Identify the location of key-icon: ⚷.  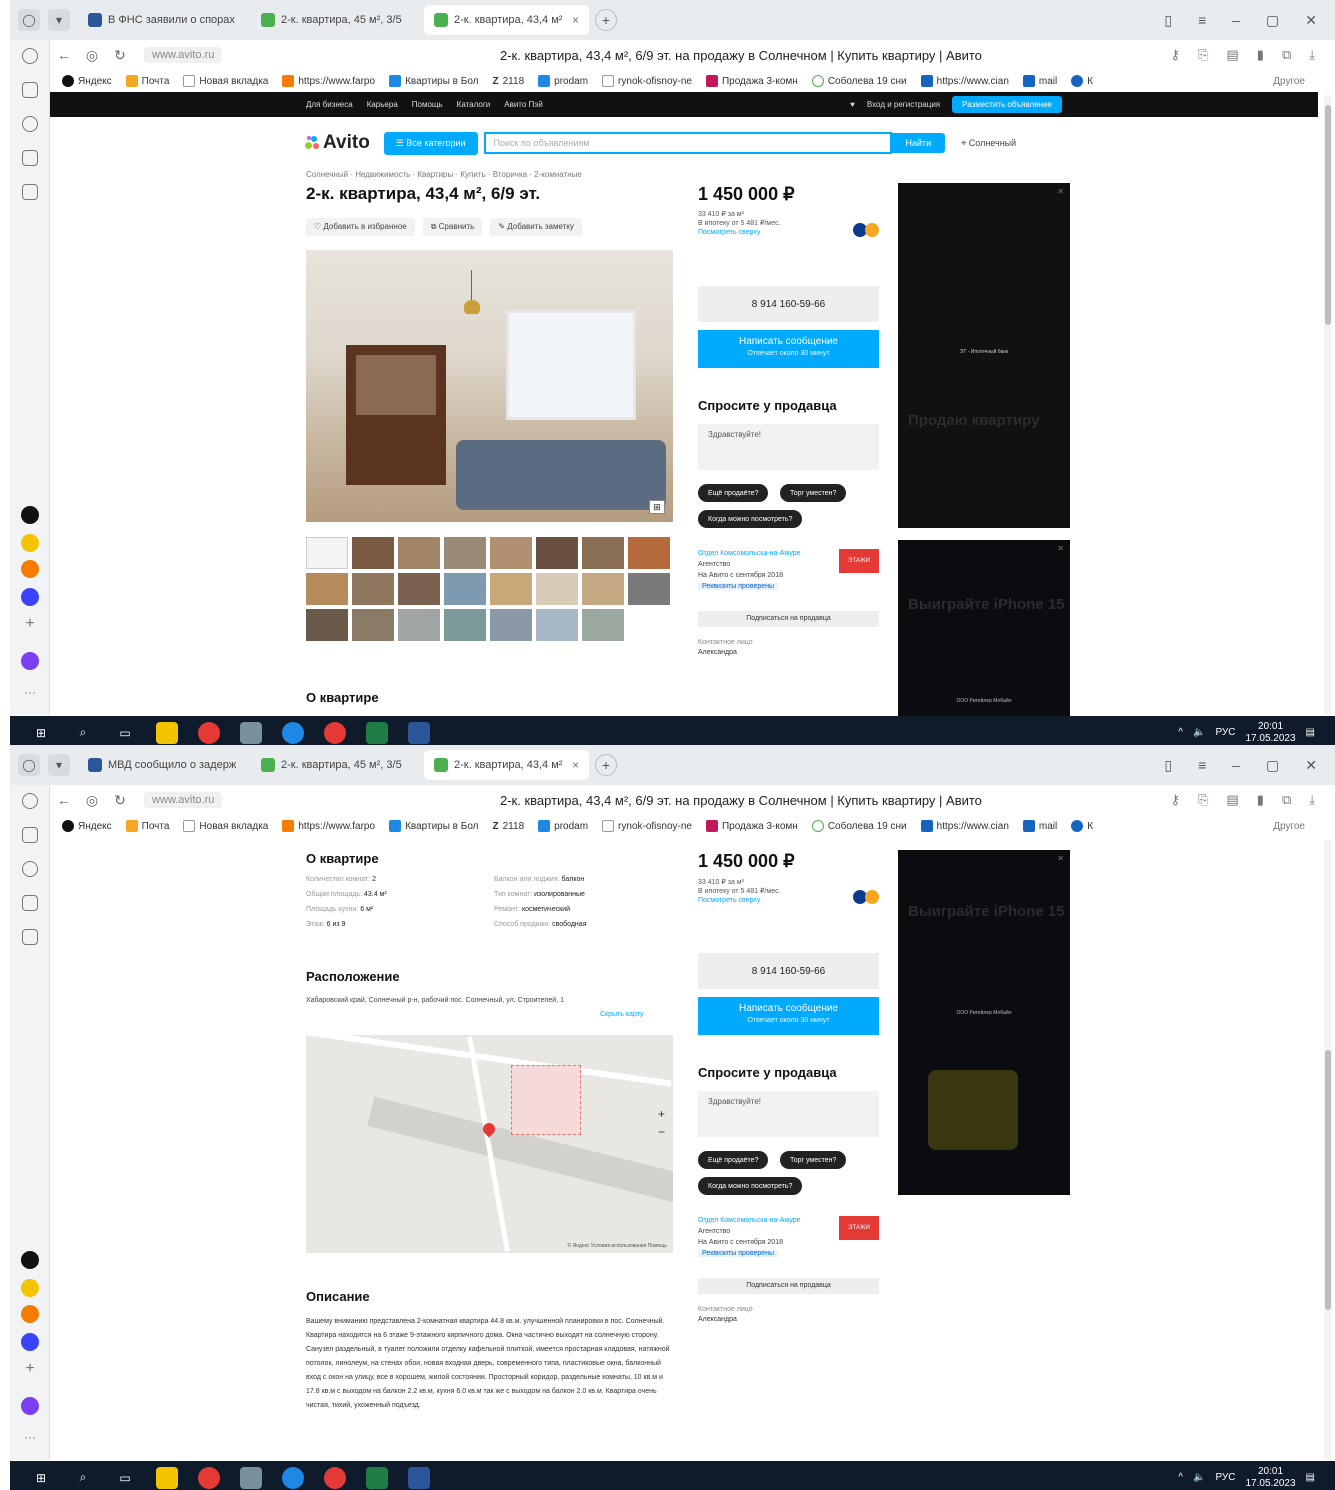
(1176, 55).